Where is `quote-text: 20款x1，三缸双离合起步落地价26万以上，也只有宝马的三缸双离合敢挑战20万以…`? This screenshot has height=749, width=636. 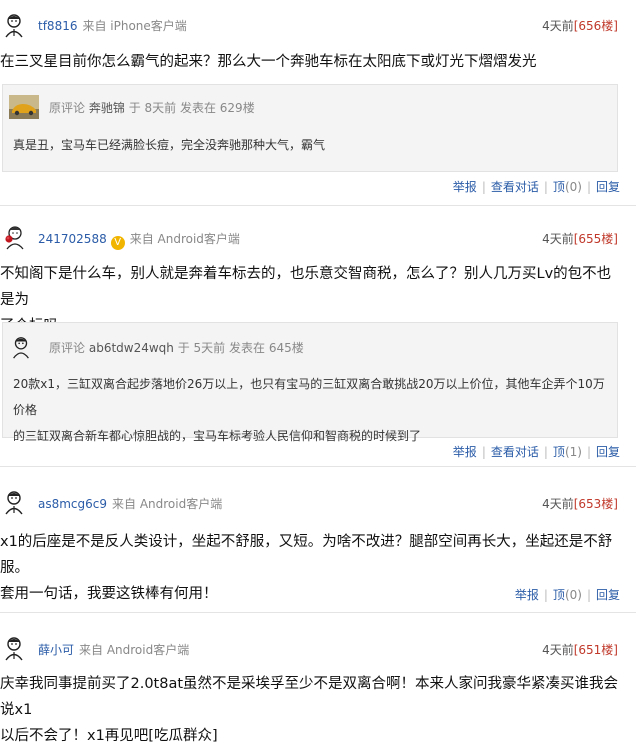 quote-text: 20款x1，三缸双离合起步落地价26万以上，也只有宝马的三缸双离合敢挑战20万以… is located at coordinates (311, 410).